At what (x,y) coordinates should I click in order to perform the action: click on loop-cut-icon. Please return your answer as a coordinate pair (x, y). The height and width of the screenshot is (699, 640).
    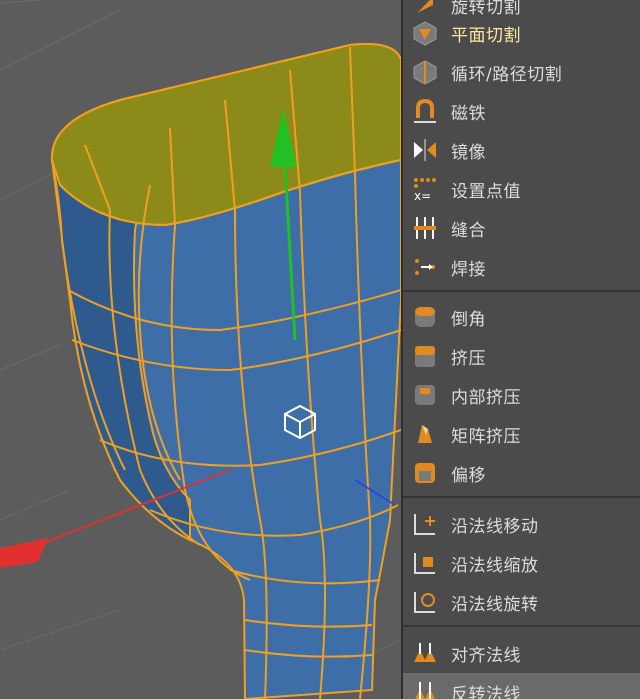
    Looking at the image, I should click on (425, 72).